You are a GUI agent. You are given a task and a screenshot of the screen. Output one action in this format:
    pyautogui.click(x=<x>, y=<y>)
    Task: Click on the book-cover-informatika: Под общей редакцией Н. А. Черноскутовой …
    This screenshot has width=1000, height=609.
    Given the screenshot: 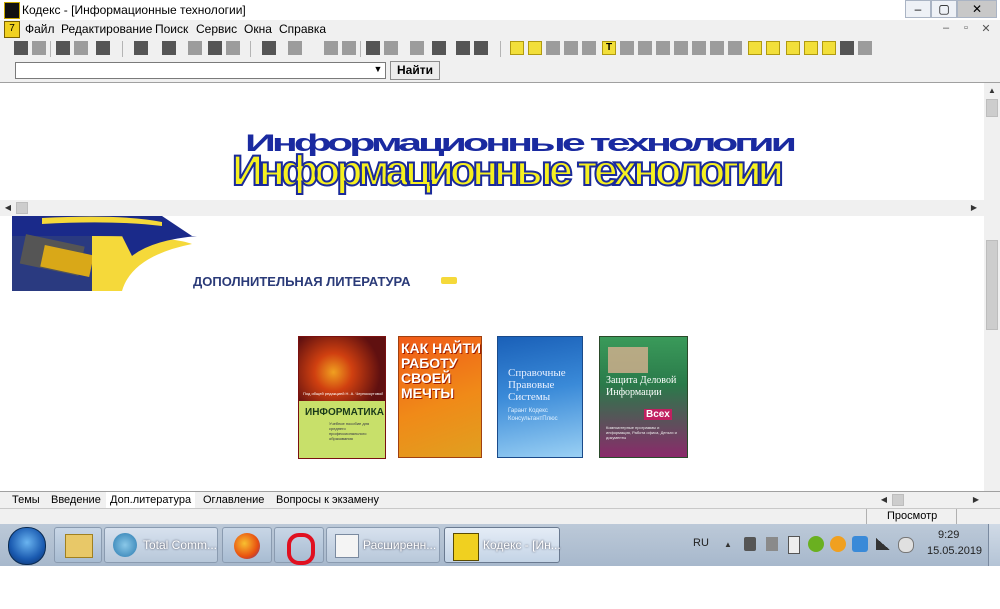 What is the action you would take?
    pyautogui.click(x=342, y=397)
    